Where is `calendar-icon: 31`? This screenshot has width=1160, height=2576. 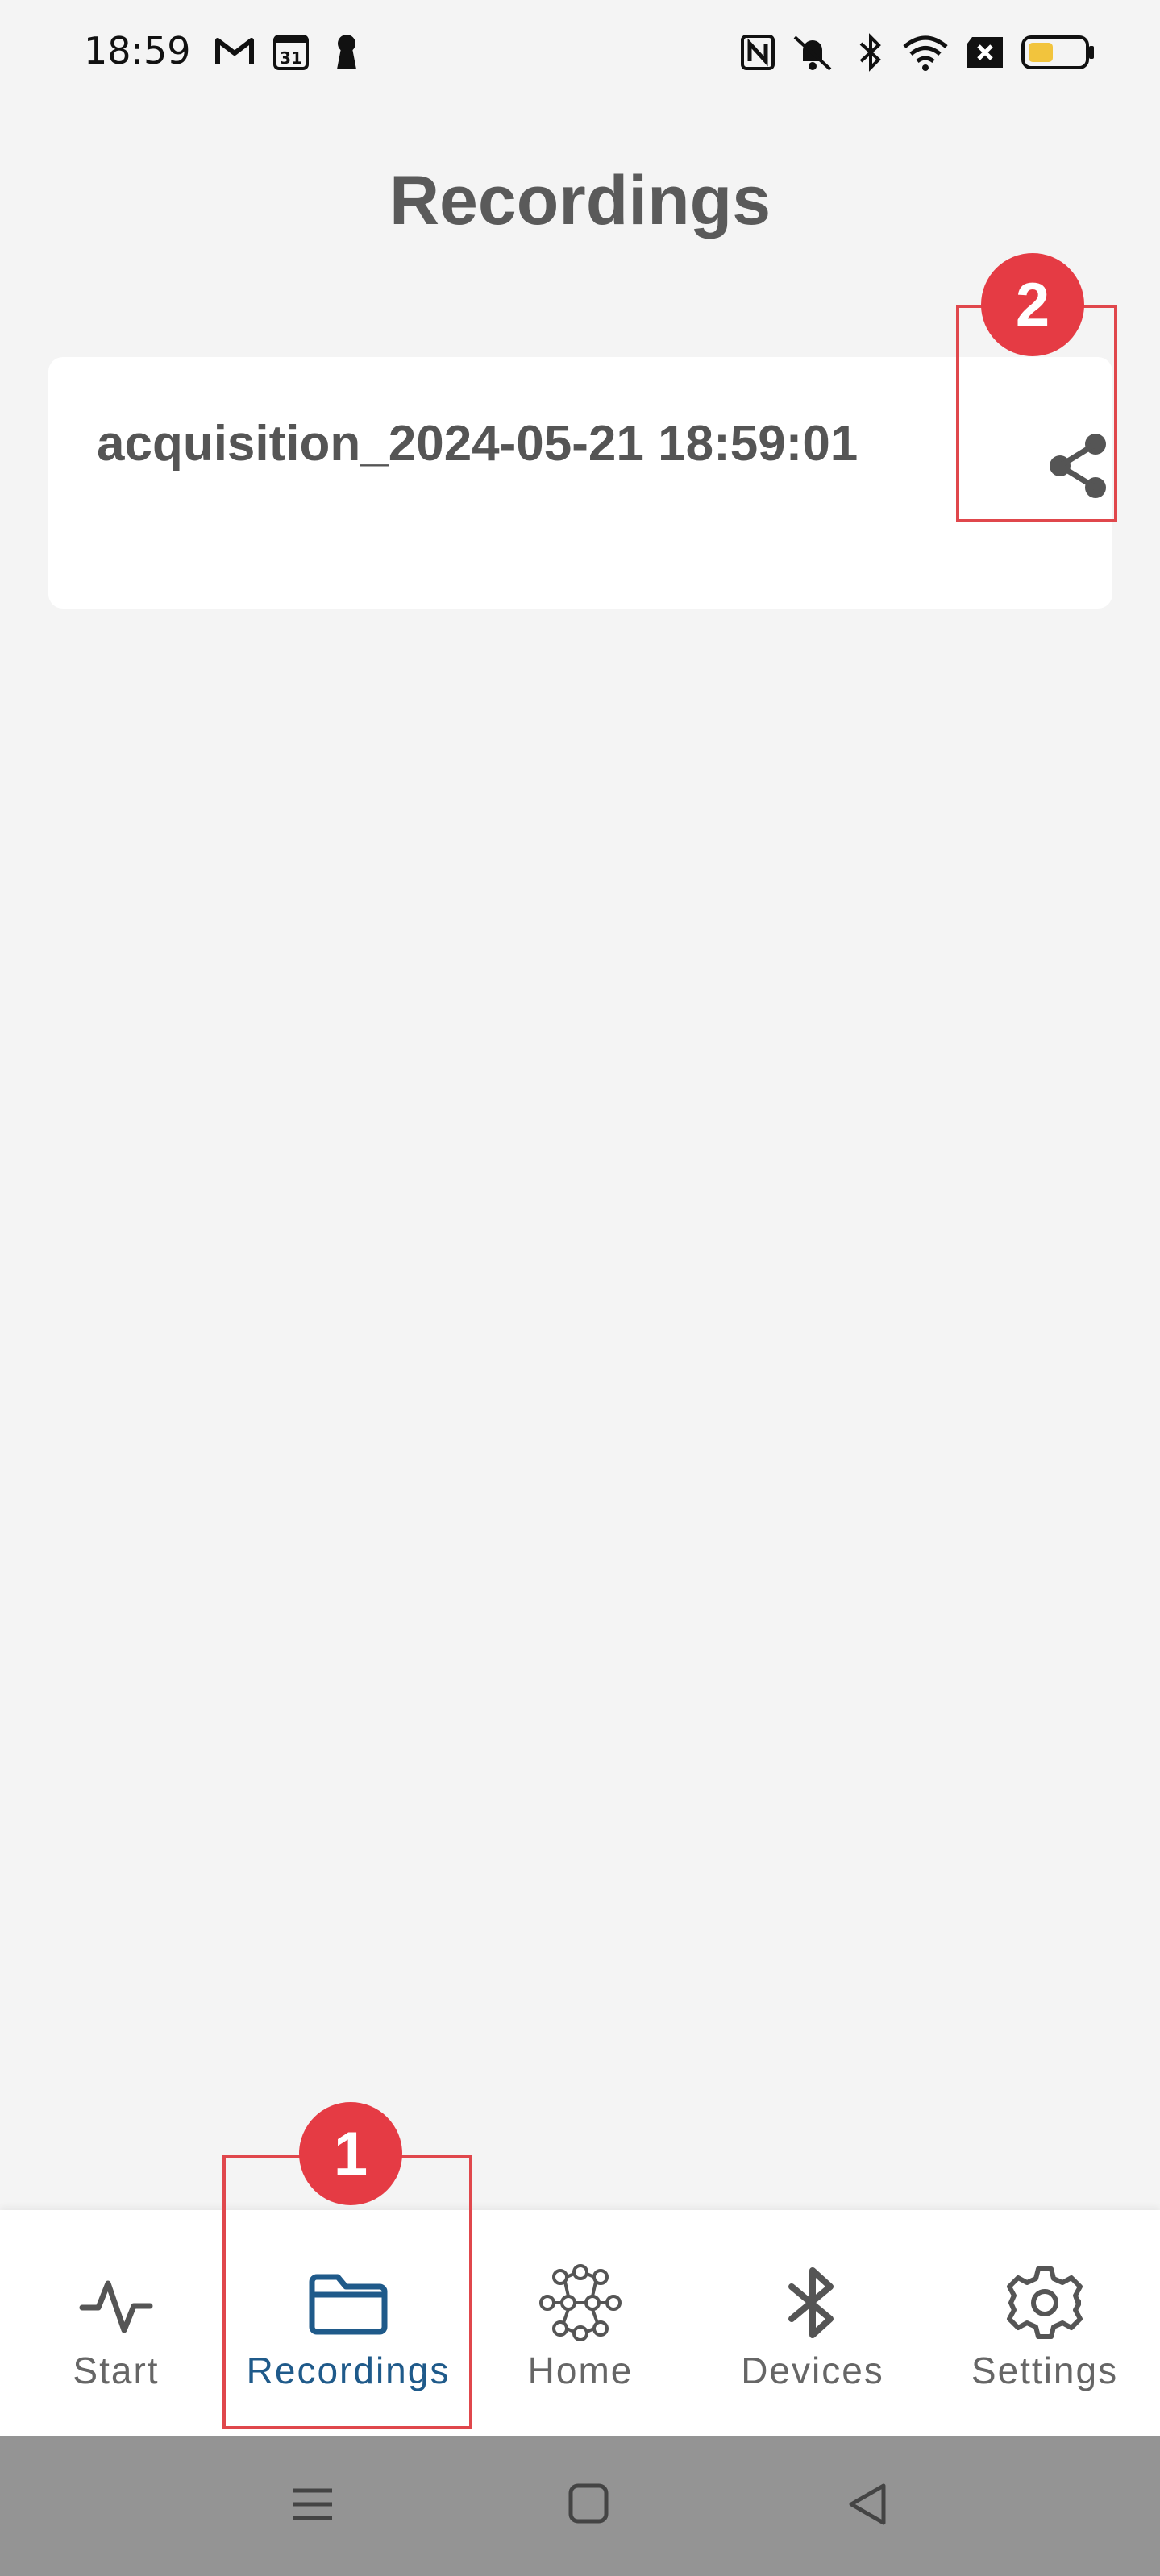
calendar-icon: 31 is located at coordinates (291, 52).